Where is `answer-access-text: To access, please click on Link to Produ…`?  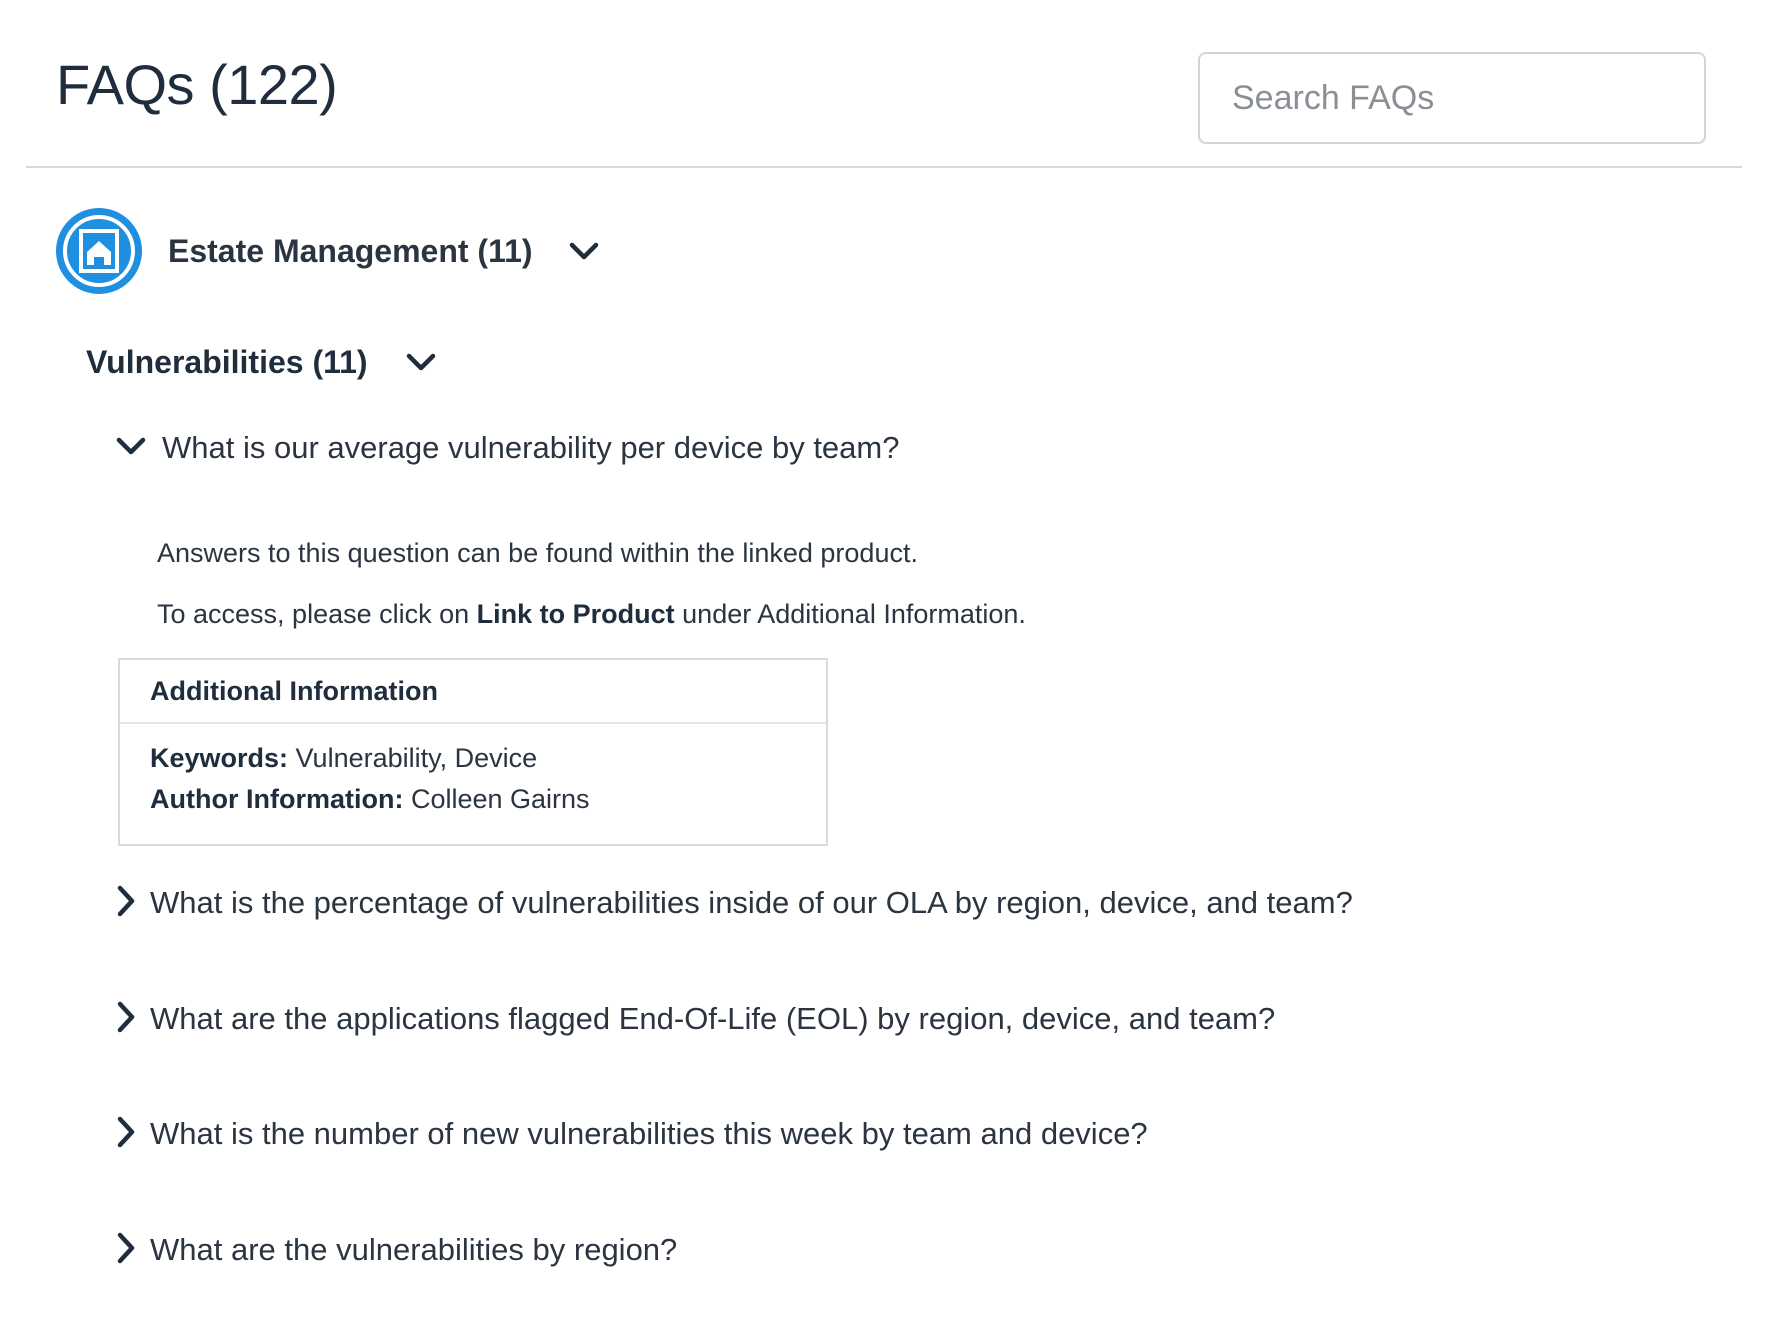
answer-access-text: To access, please click on Link to Produ… is located at coordinates (591, 614).